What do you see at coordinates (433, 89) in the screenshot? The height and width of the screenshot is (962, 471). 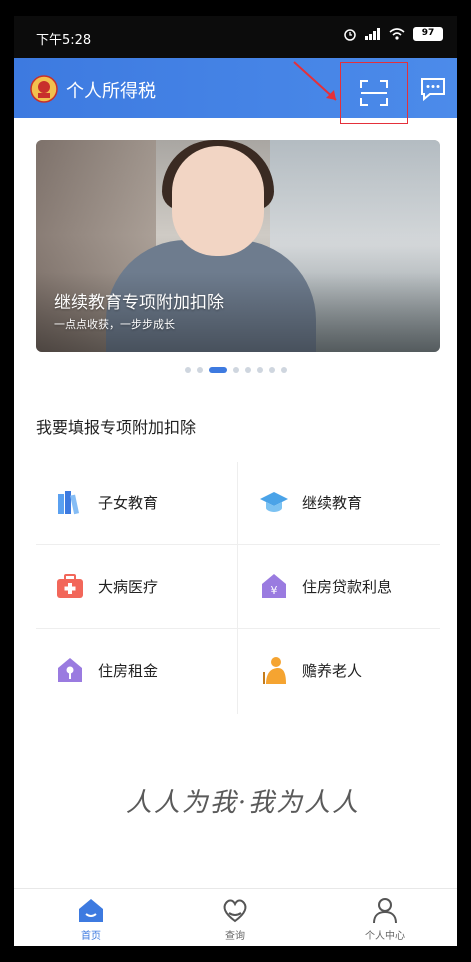 I see `message-icon` at bounding box center [433, 89].